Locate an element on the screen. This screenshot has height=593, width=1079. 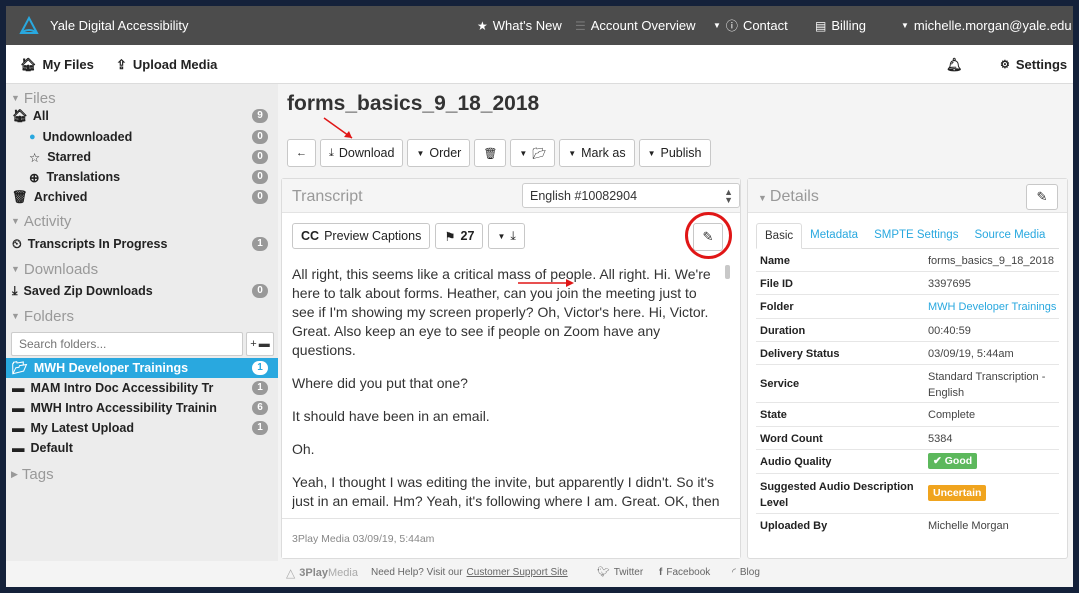
notifications-button: 🔔︎ is located at coordinates (954, 64).